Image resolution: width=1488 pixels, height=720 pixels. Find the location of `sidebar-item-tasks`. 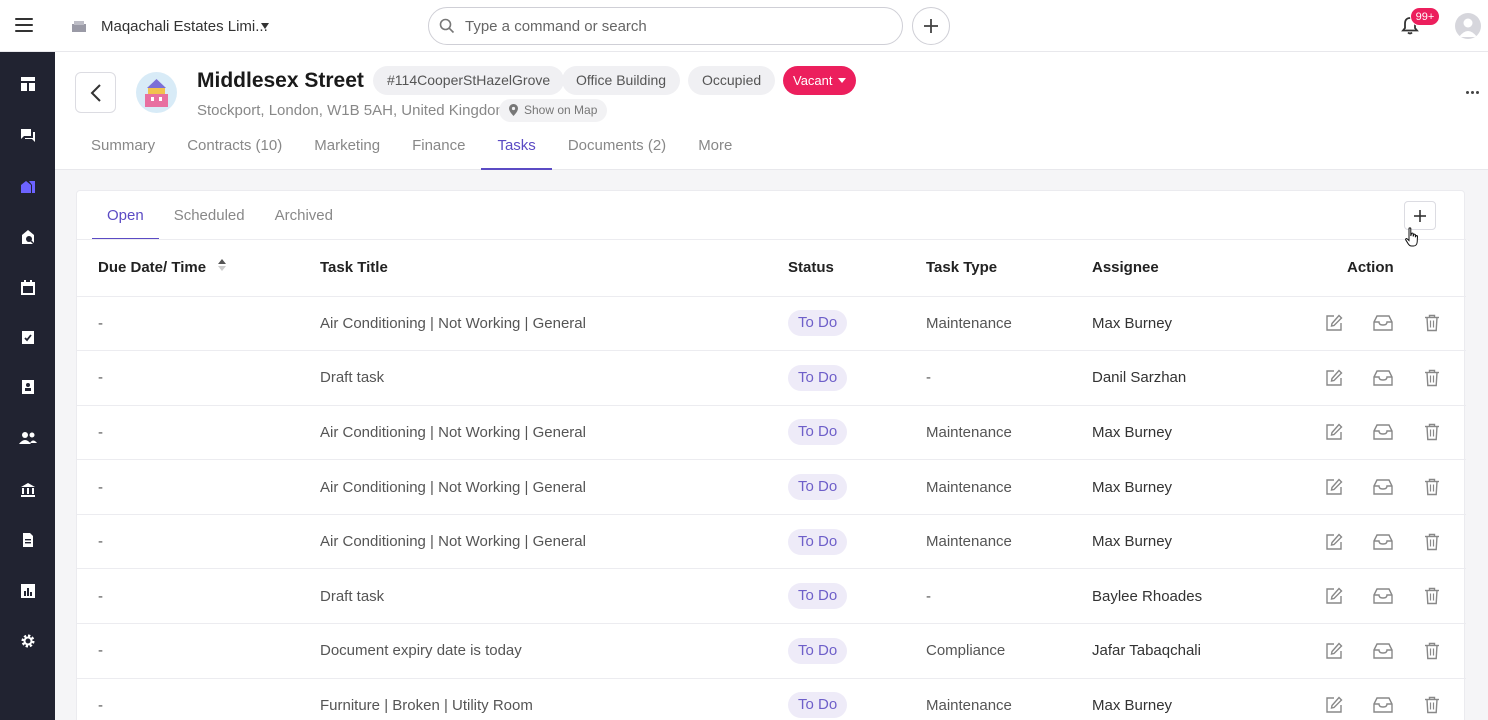

sidebar-item-tasks is located at coordinates (27, 337).